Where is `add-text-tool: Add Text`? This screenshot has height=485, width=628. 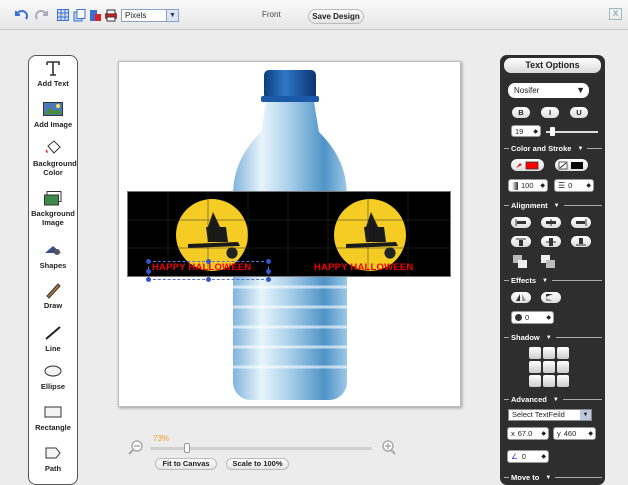 add-text-tool: Add Text is located at coordinates (53, 73).